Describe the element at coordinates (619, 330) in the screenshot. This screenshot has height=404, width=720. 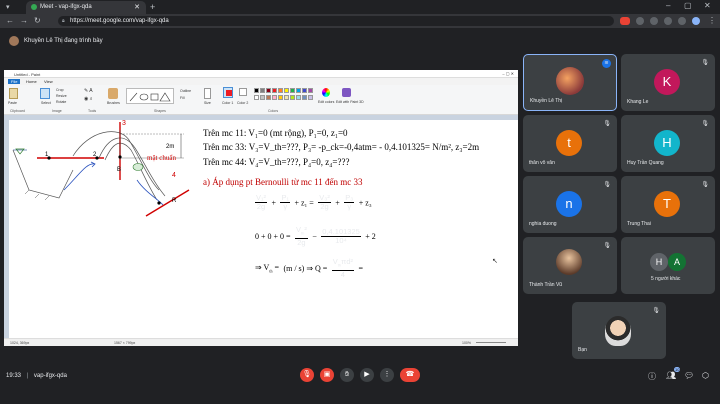
I see `self-tile: 🎙︎ Bạn` at that location.